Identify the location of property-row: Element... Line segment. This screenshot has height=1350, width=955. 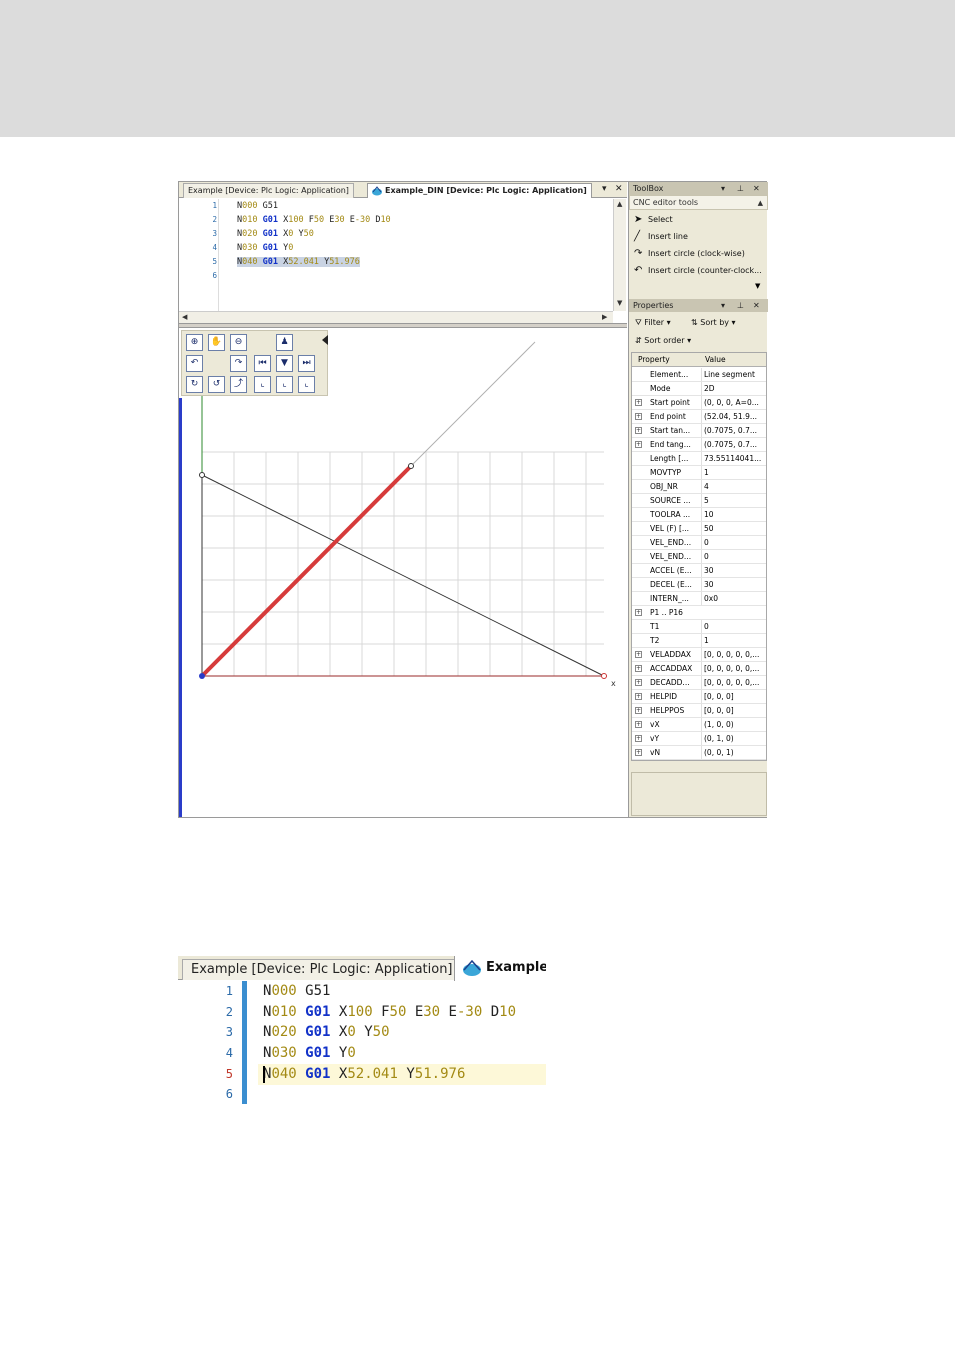
(699, 375).